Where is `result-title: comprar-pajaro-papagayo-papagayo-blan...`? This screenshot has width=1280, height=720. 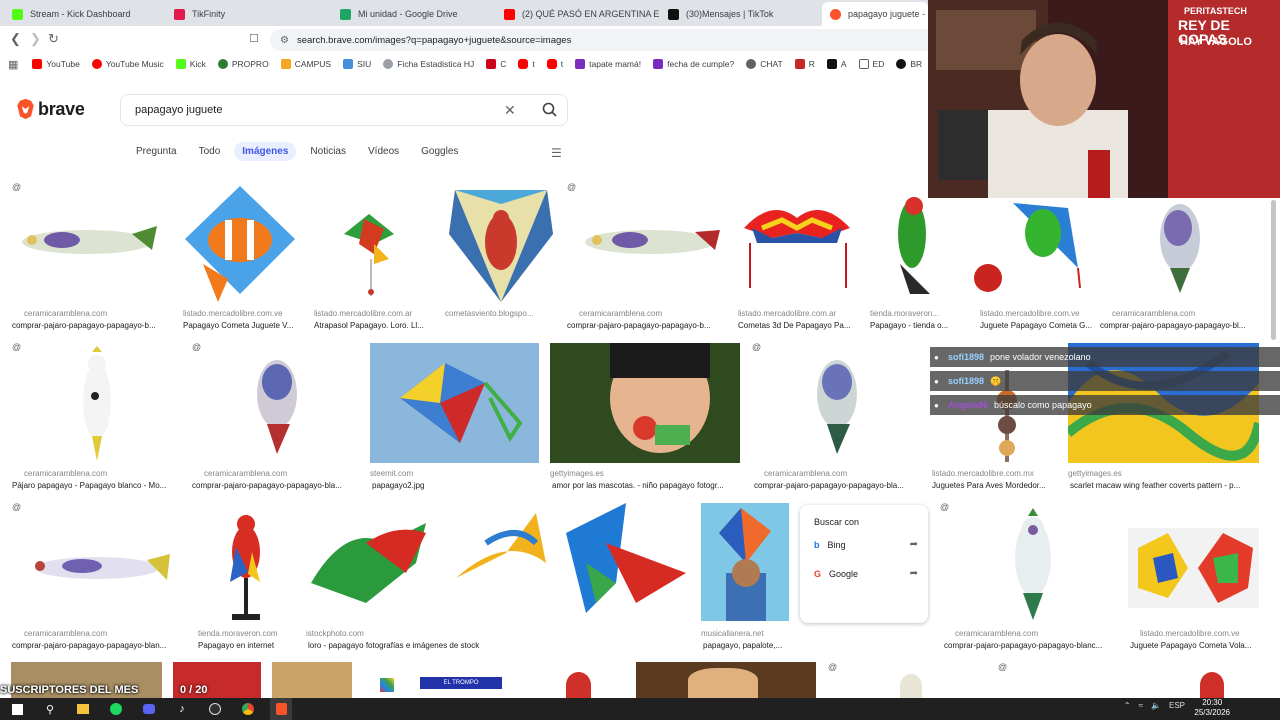 result-title: comprar-pajaro-papagayo-papagayo-blan... is located at coordinates (97, 645).